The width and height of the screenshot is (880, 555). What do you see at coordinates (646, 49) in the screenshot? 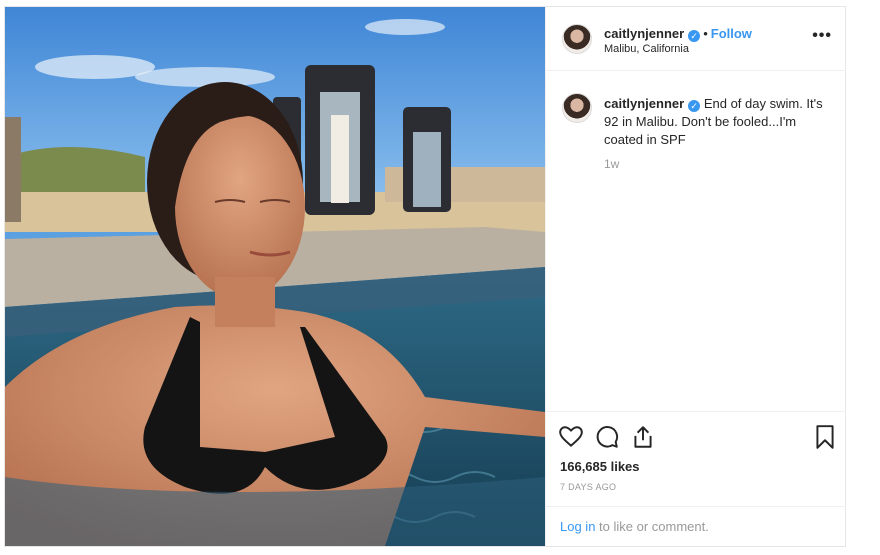
I see `location-link: Malibu, California` at bounding box center [646, 49].